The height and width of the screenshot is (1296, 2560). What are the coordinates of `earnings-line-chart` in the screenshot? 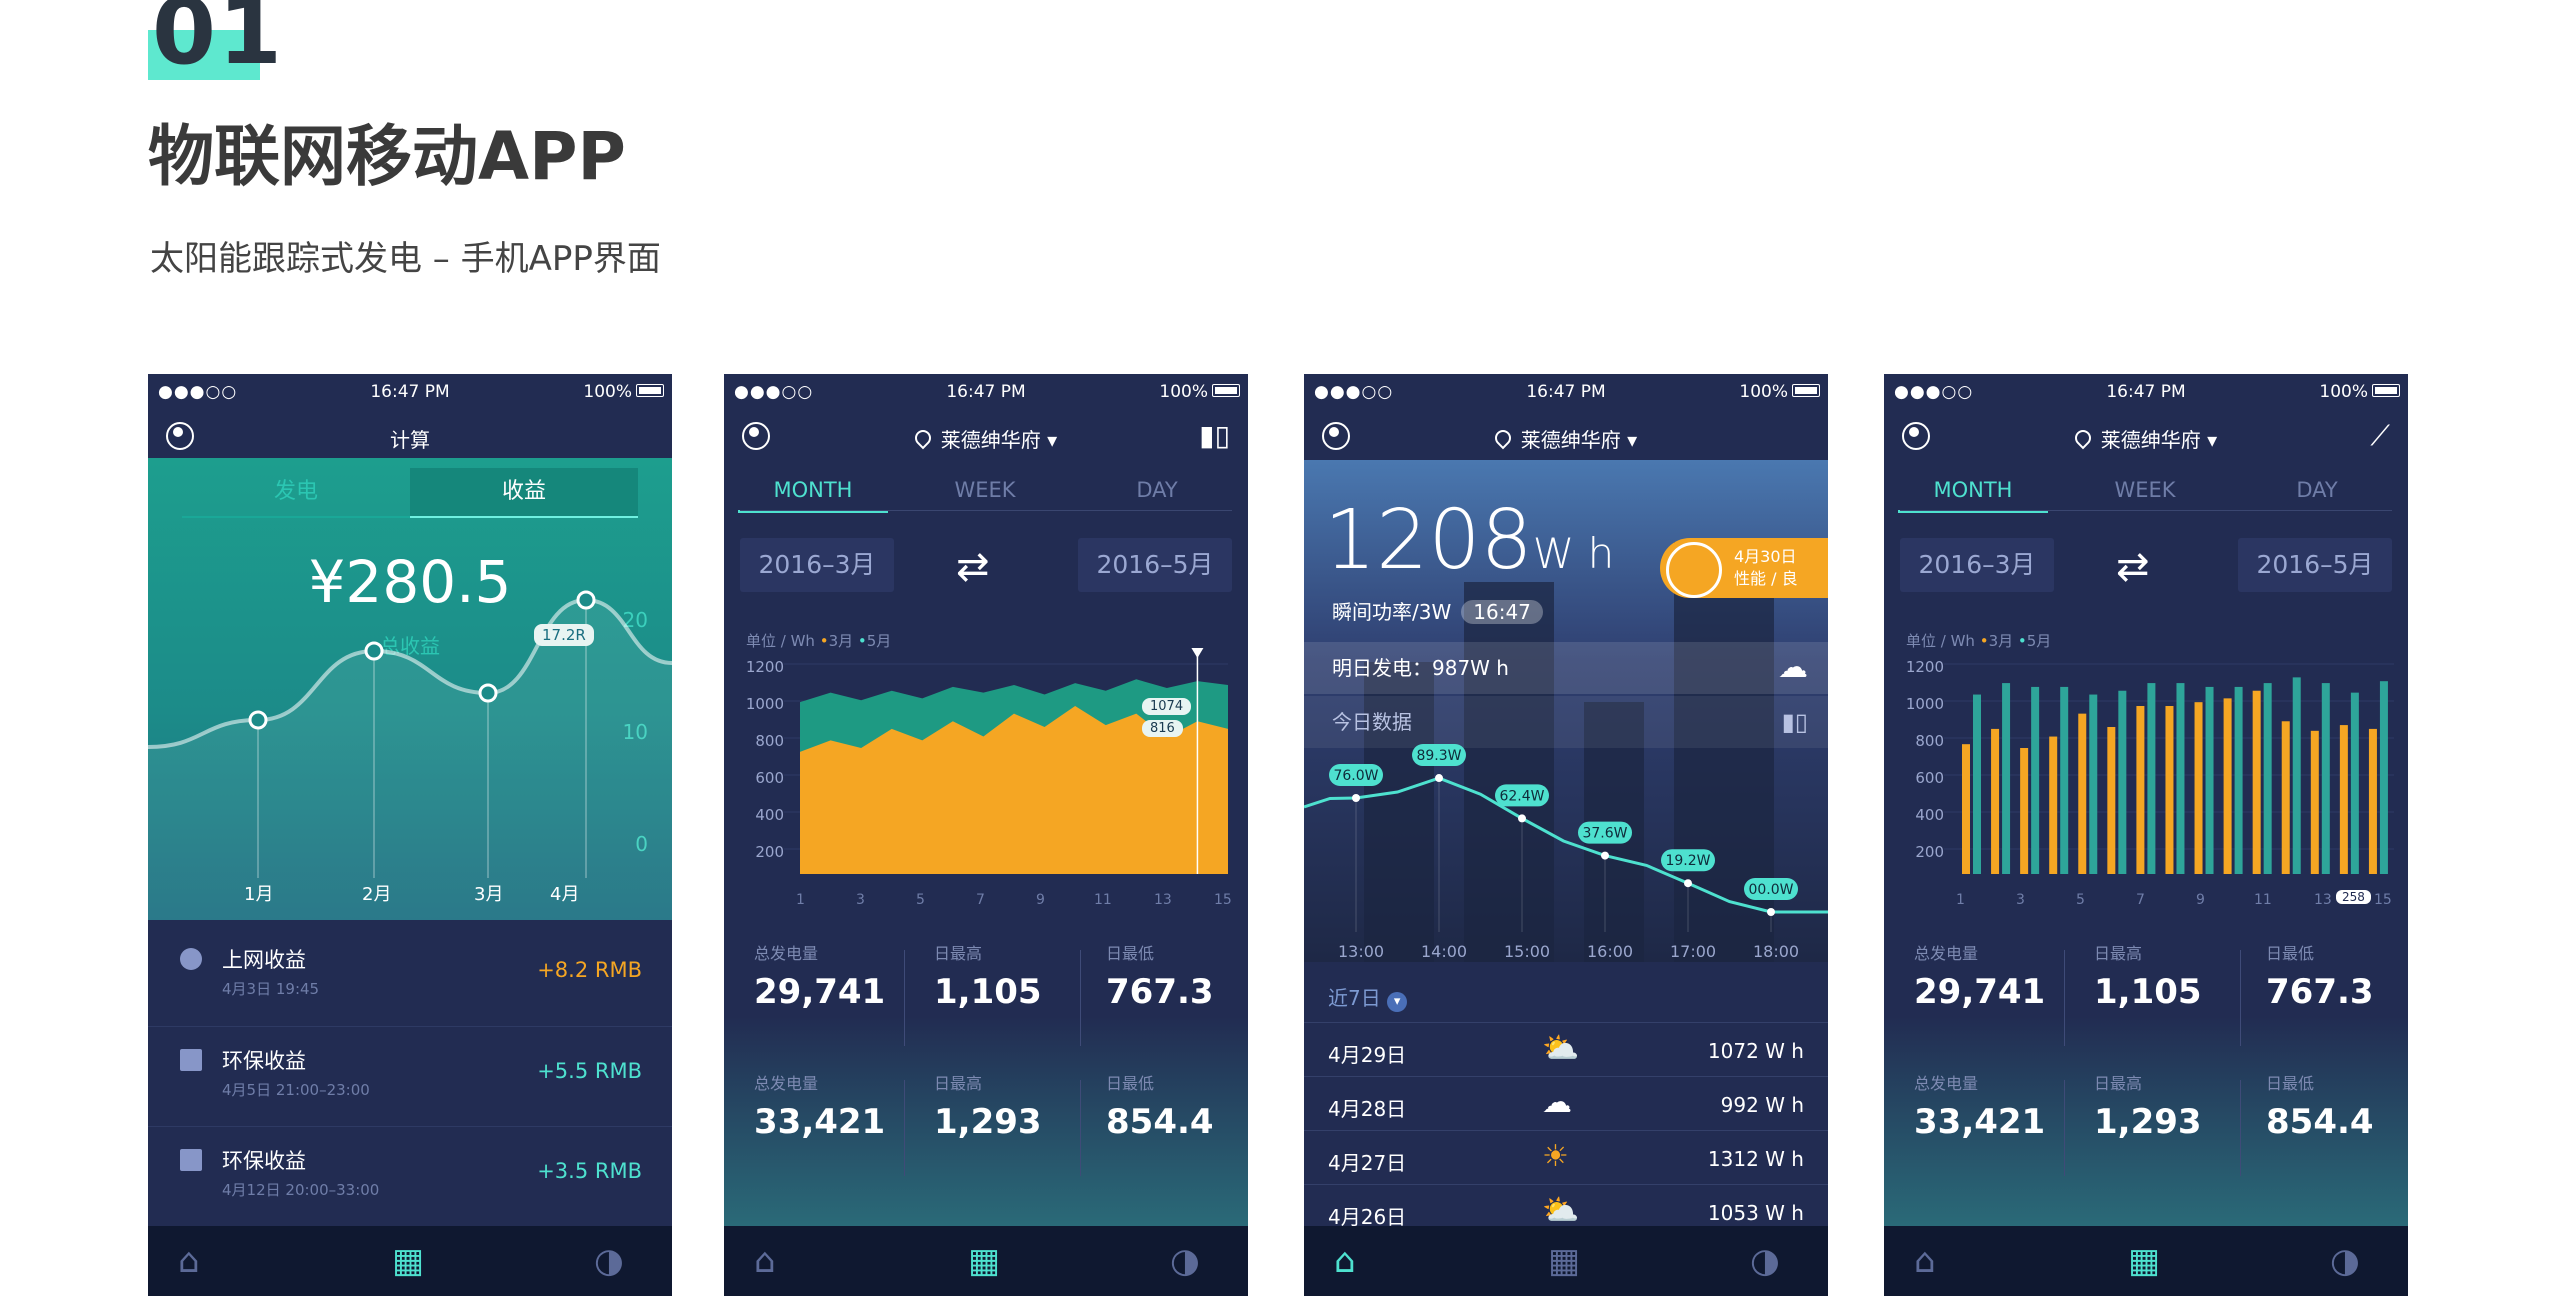 It's located at (410, 755).